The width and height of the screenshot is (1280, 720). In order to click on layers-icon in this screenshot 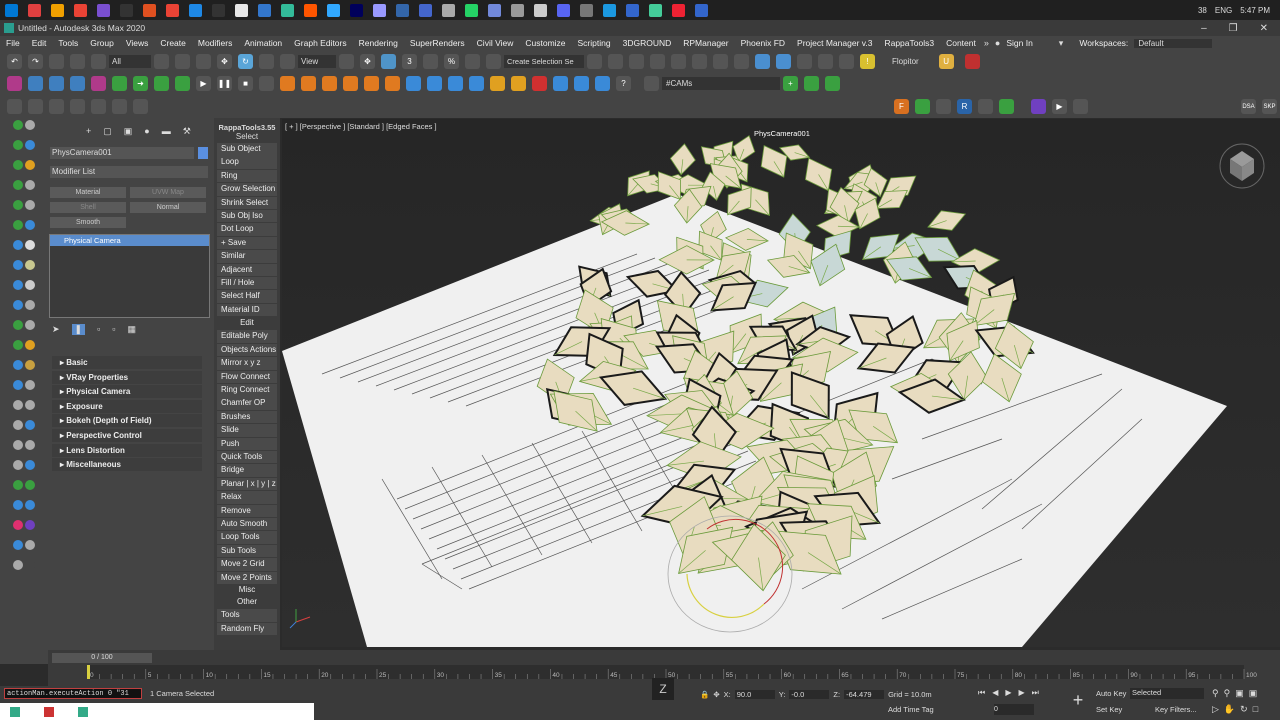, I will do `click(811, 83)`.